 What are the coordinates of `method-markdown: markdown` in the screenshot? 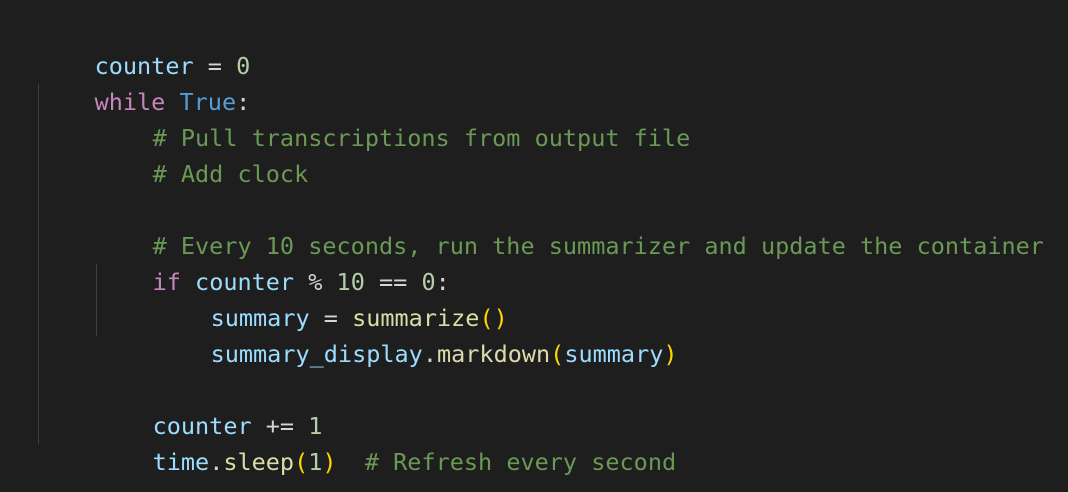 It's located at (493, 354).